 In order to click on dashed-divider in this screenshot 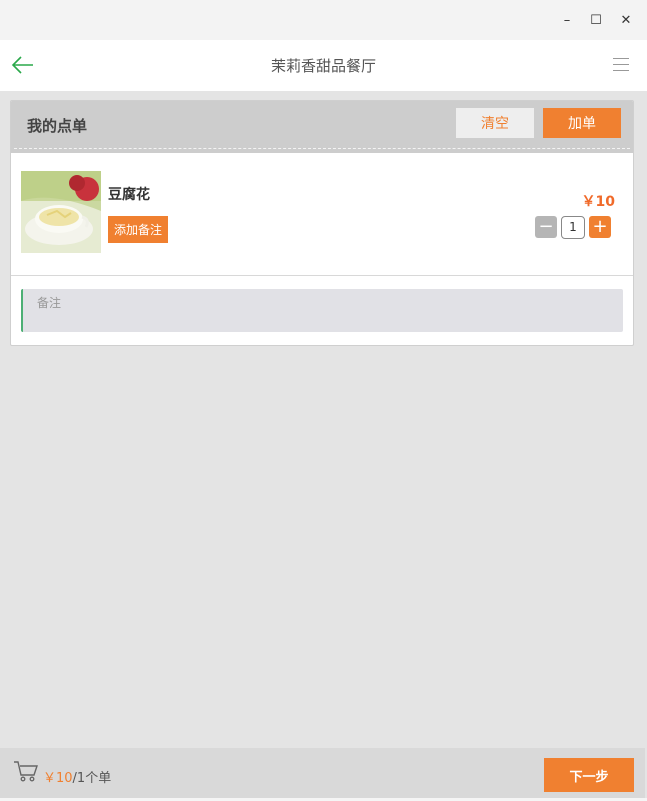, I will do `click(322, 148)`.